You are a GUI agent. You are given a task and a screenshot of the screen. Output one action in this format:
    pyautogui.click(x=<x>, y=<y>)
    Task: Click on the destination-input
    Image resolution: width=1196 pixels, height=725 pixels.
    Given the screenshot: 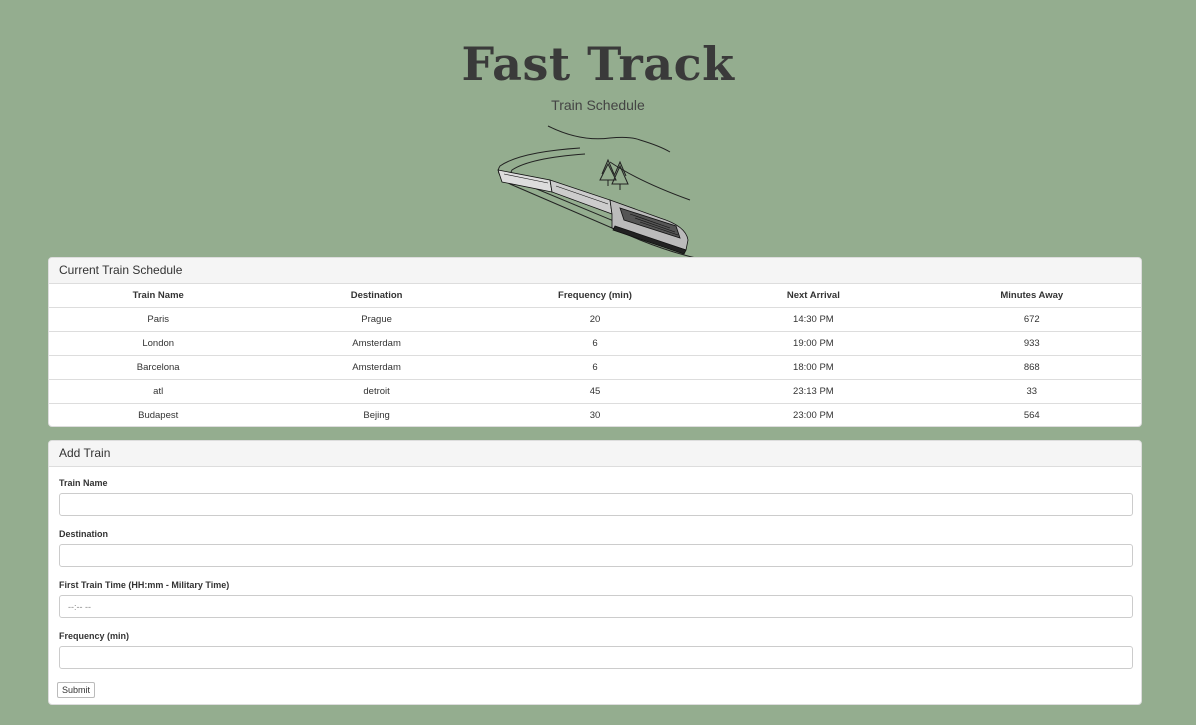 What is the action you would take?
    pyautogui.click(x=596, y=555)
    